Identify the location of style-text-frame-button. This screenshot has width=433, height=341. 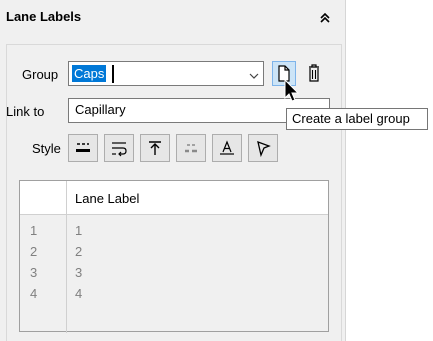
(227, 148).